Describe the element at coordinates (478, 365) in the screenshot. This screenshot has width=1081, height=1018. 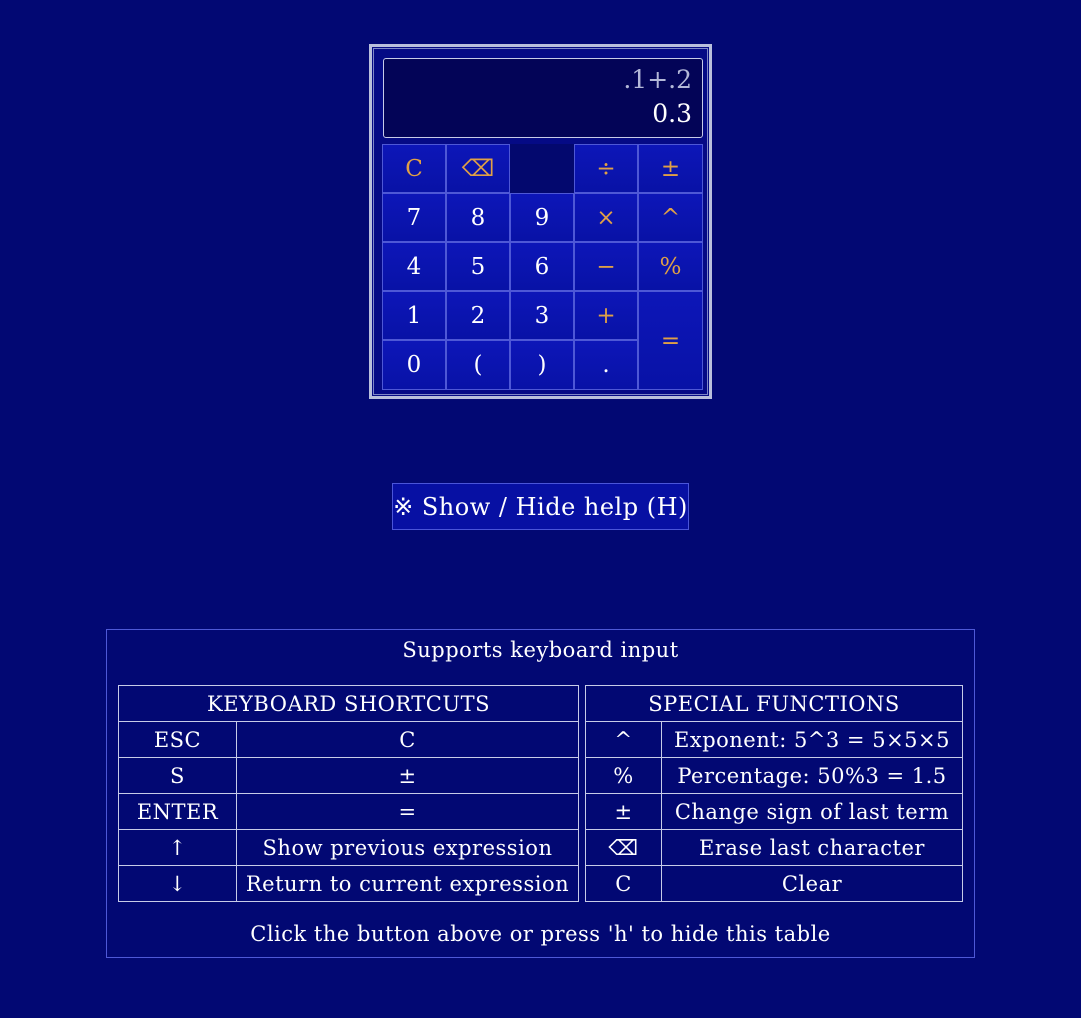
I see `open-paren-button: (` at that location.